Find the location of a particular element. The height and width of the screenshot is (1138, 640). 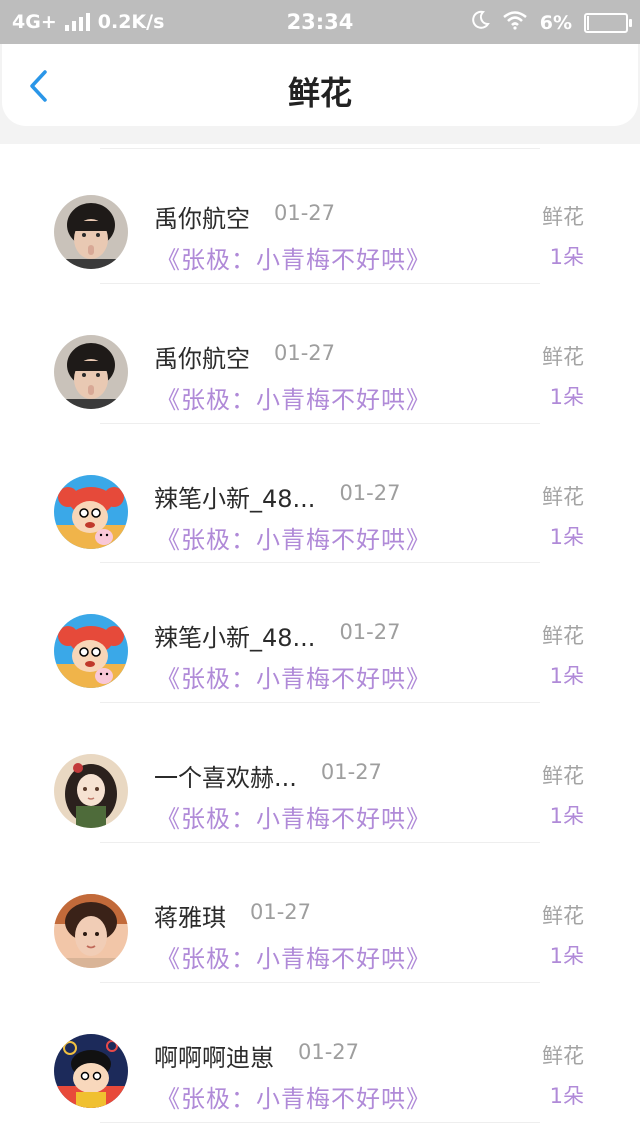

header-area: 鲜花 is located at coordinates (320, 94).